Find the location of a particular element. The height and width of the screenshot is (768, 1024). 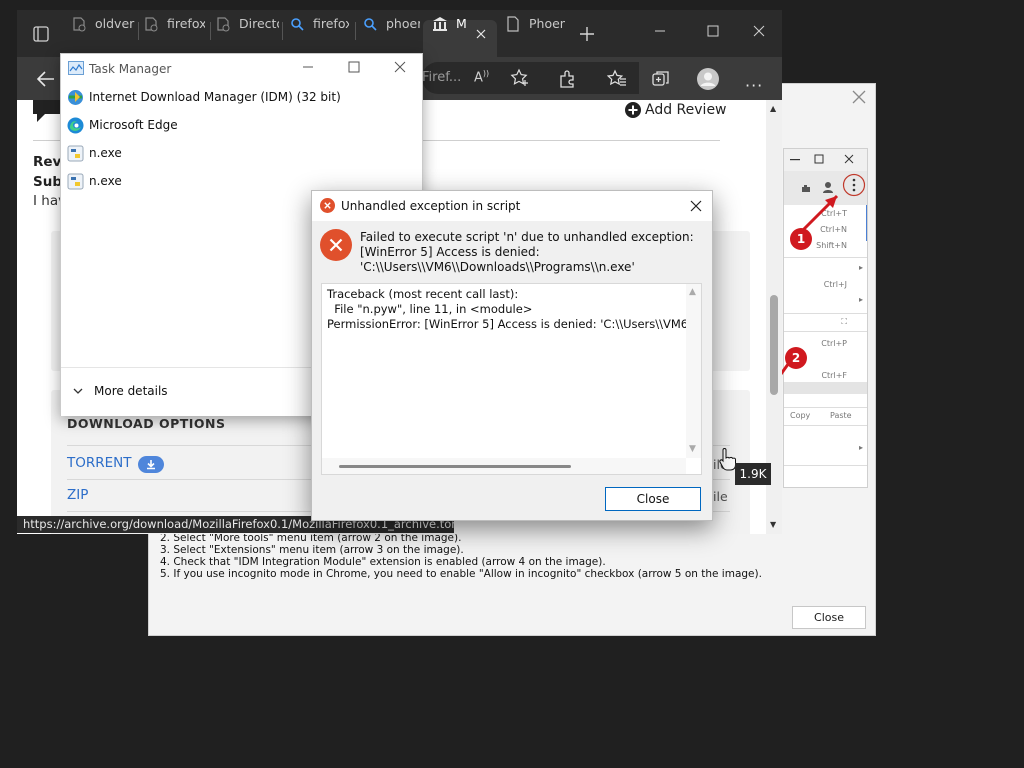

vertical-scrollbar: ▲ ▼ is located at coordinates (693, 371).